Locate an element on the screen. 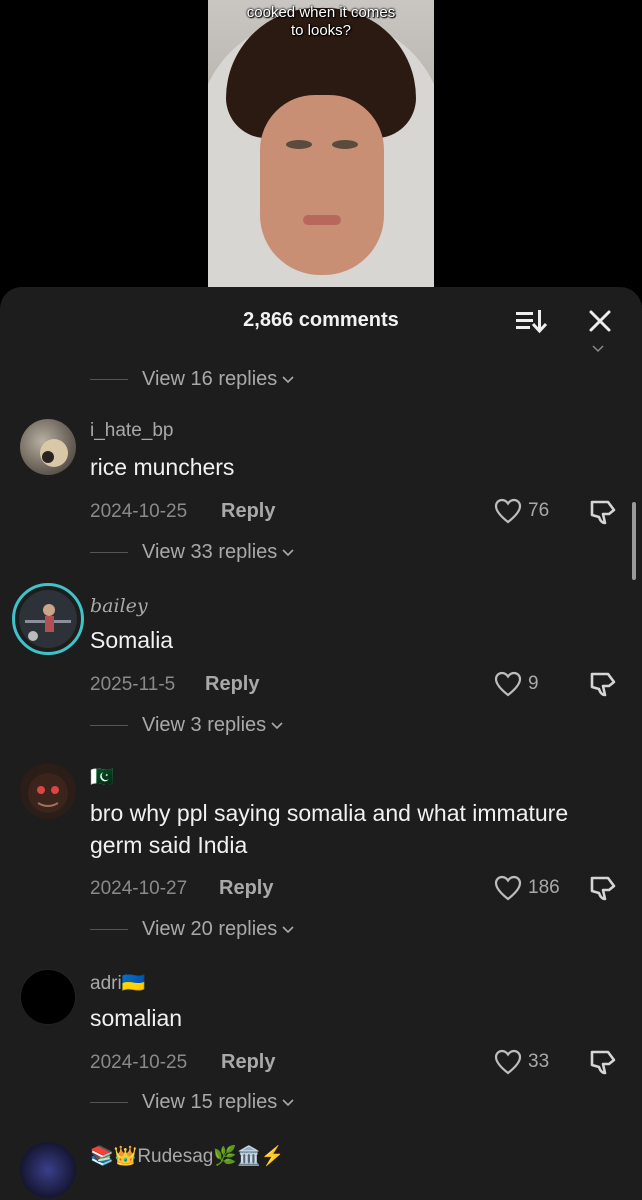 This screenshot has height=1200, width=642. caption-line-2: to looks? is located at coordinates (321, 30).